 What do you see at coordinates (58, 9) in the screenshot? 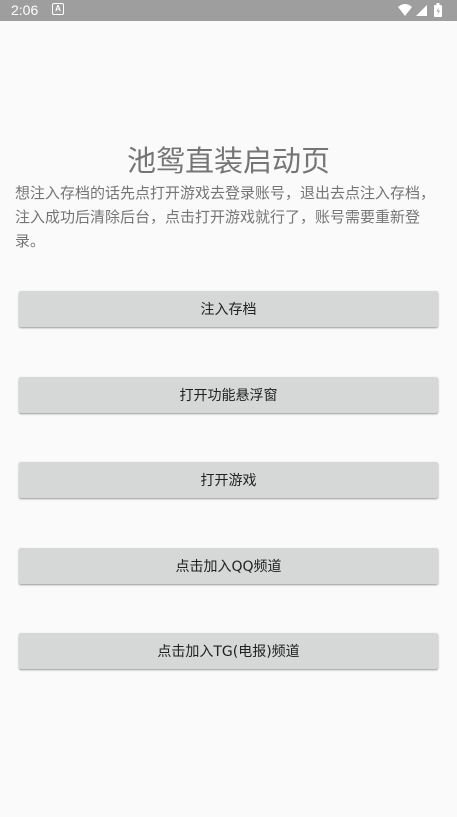
I see `notification-a-icon: A` at bounding box center [58, 9].